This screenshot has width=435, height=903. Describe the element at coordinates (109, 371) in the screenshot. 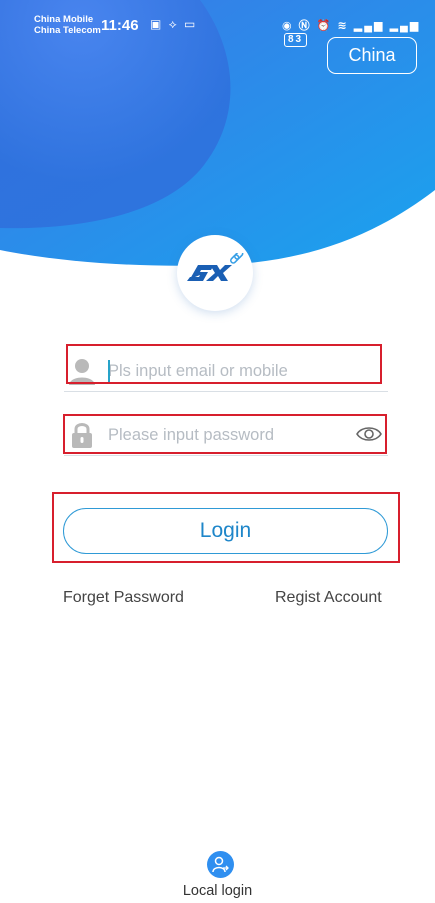

I see `text-cursor` at that location.